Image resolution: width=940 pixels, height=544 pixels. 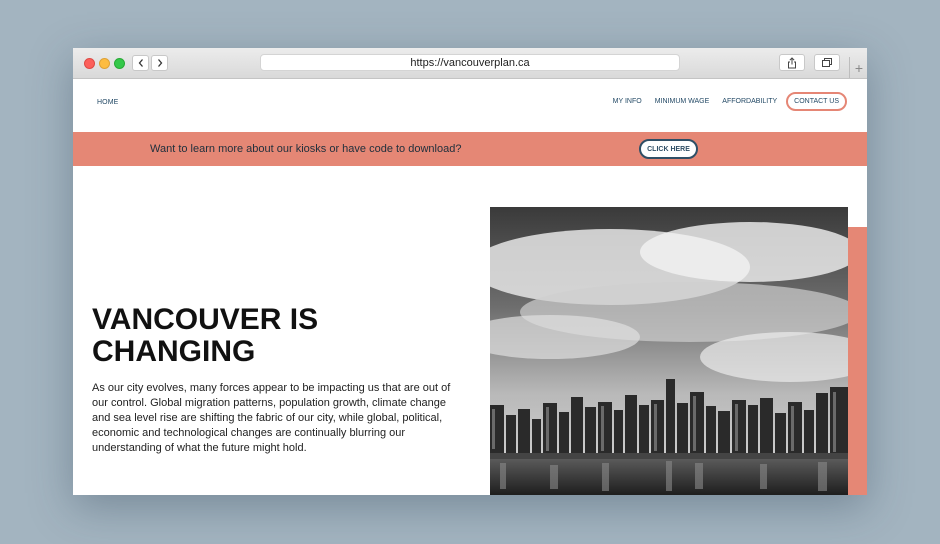 What do you see at coordinates (682, 101) in the screenshot?
I see `nav-minimum-wage-link: MINIMUM WAGE` at bounding box center [682, 101].